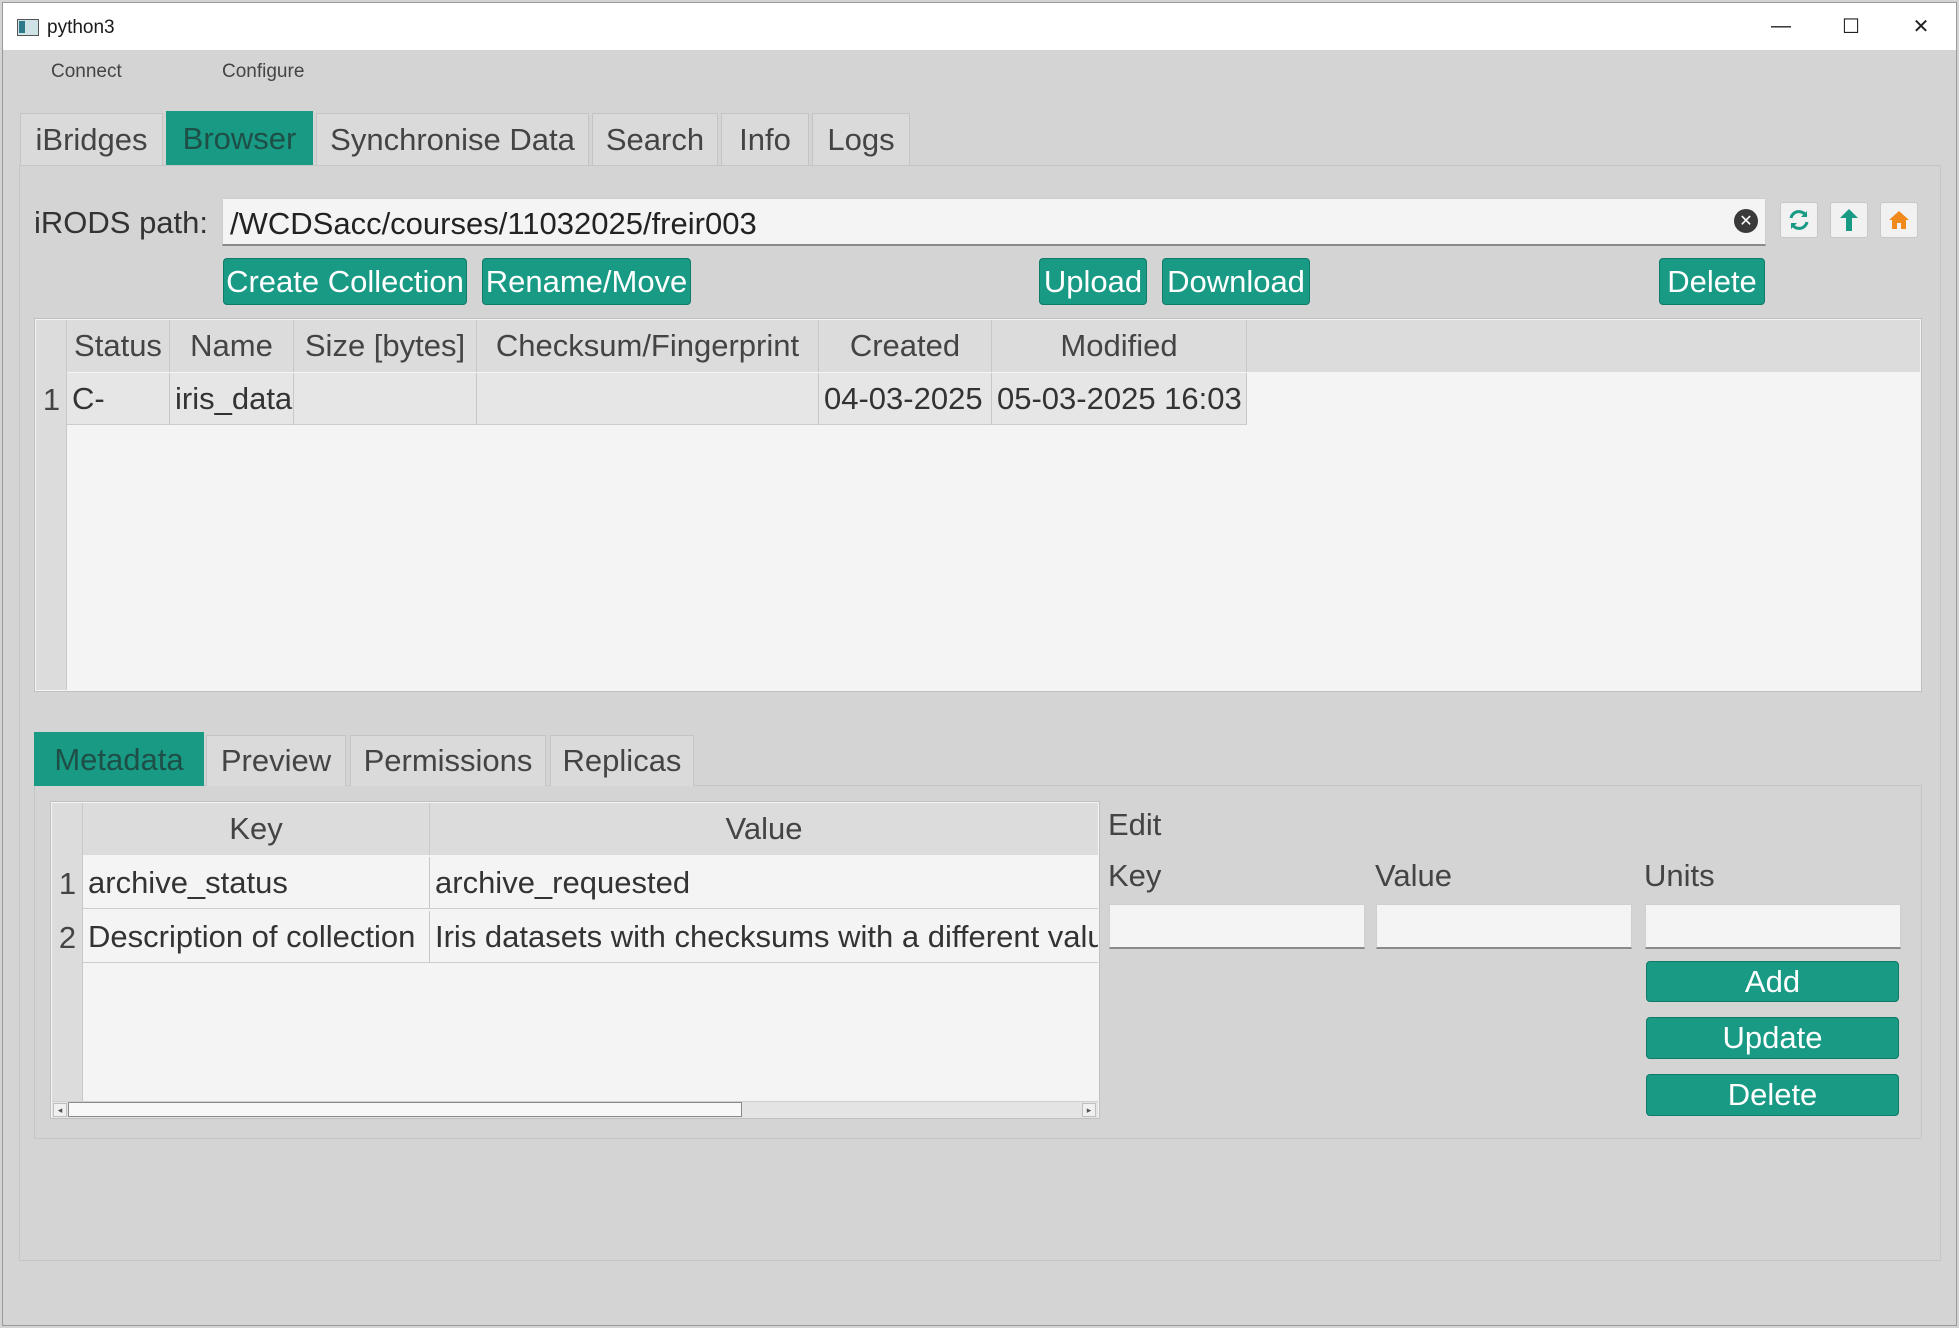 This screenshot has height=1328, width=1959. Describe the element at coordinates (1781, 26) in the screenshot. I see `minimize-button: —` at that location.